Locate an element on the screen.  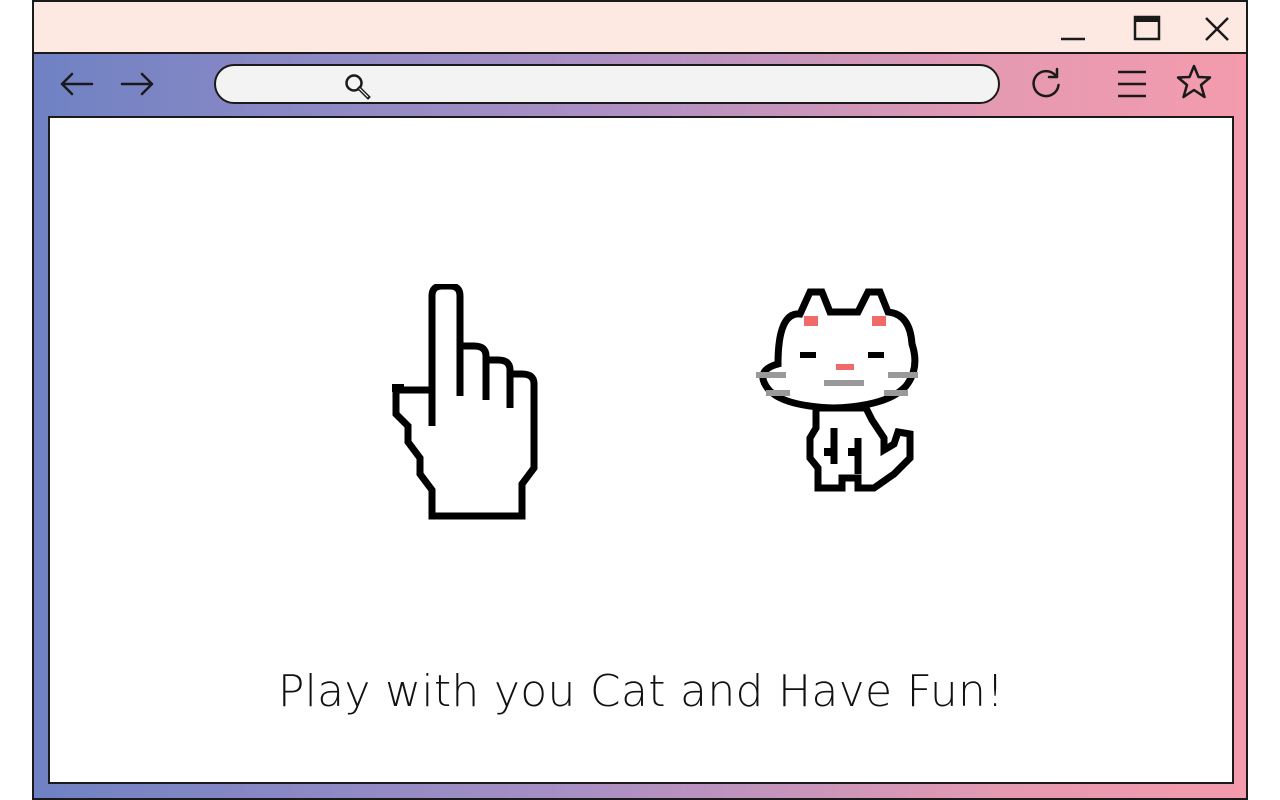
reload-button is located at coordinates (1046, 84).